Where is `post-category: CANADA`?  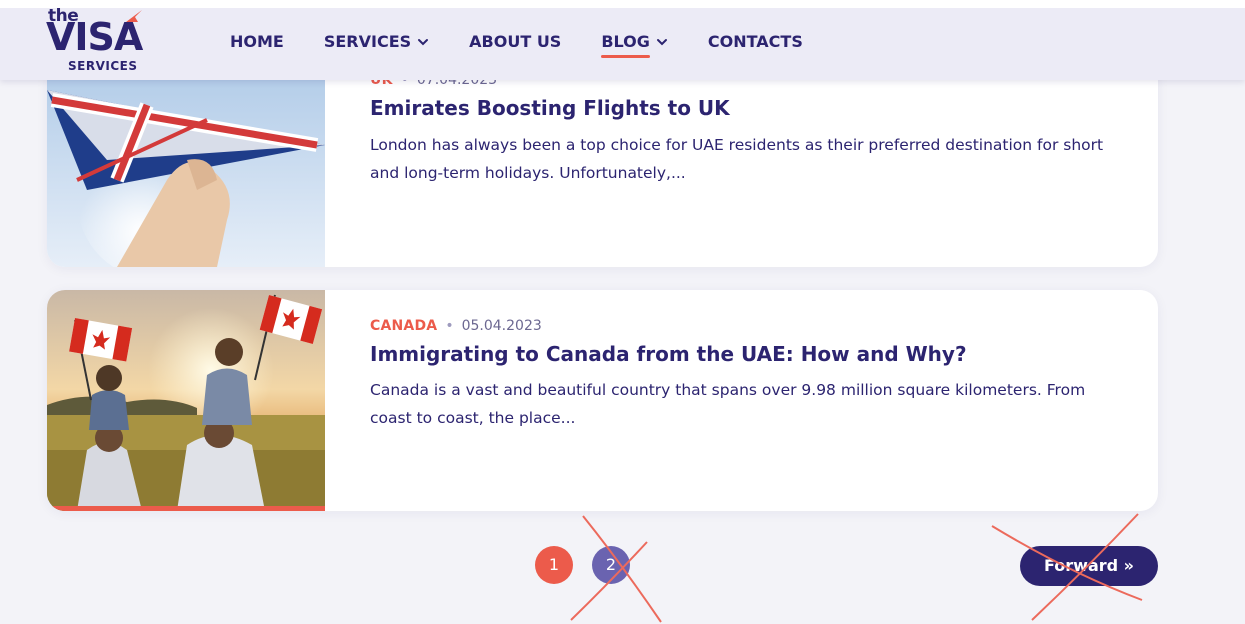 post-category: CANADA is located at coordinates (403, 326).